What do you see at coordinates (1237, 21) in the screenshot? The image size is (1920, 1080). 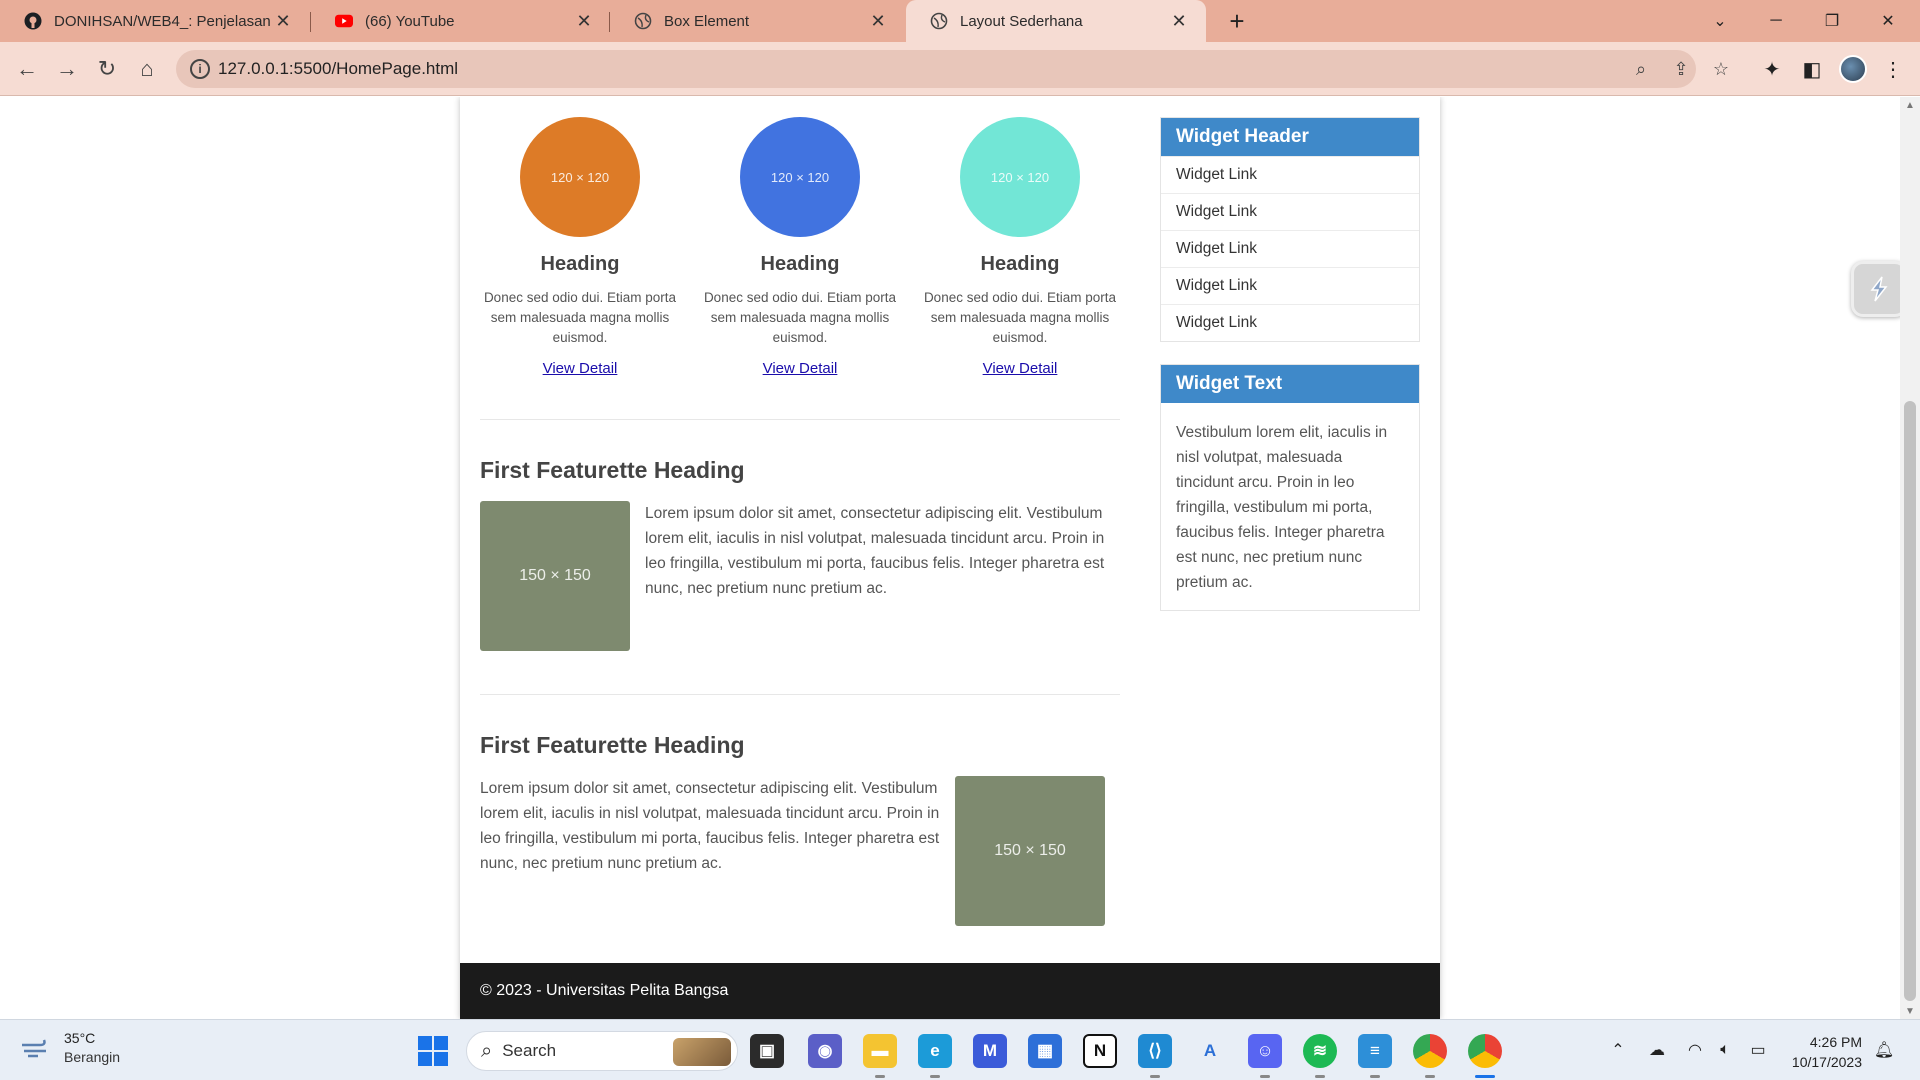 I see `new-tab-button: +` at bounding box center [1237, 21].